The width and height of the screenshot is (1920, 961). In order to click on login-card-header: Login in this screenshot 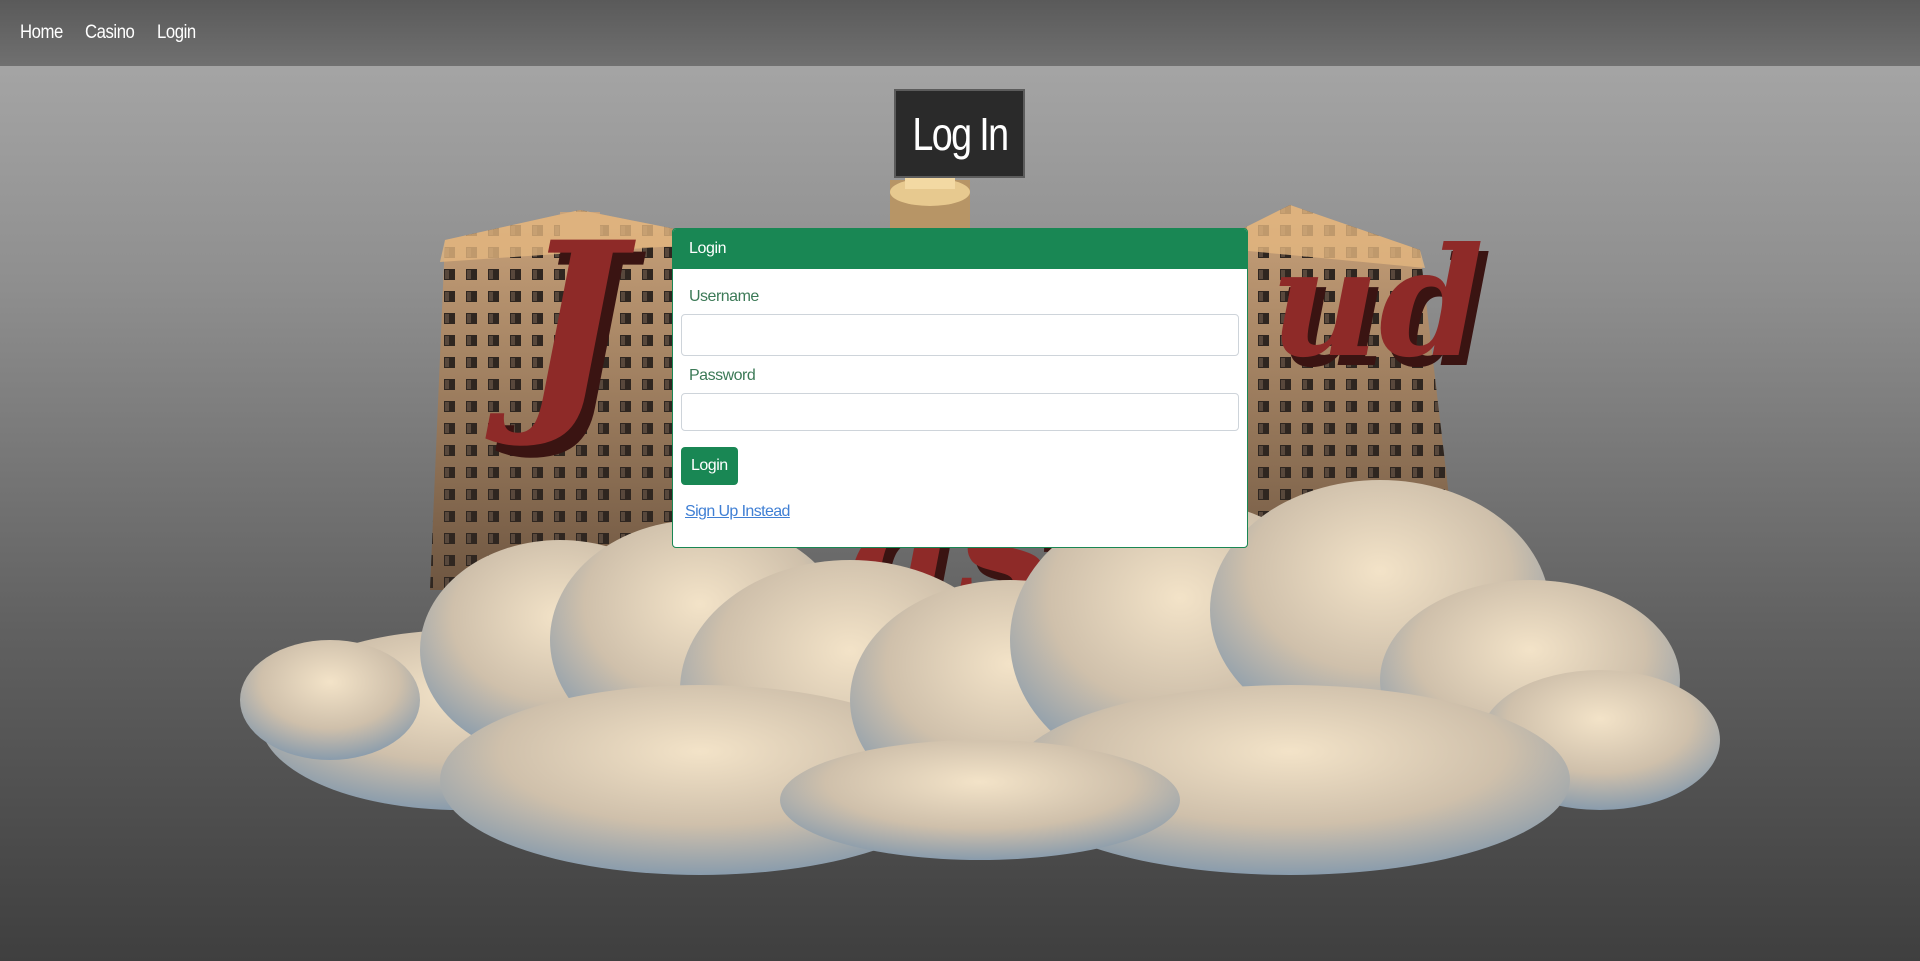, I will do `click(960, 249)`.